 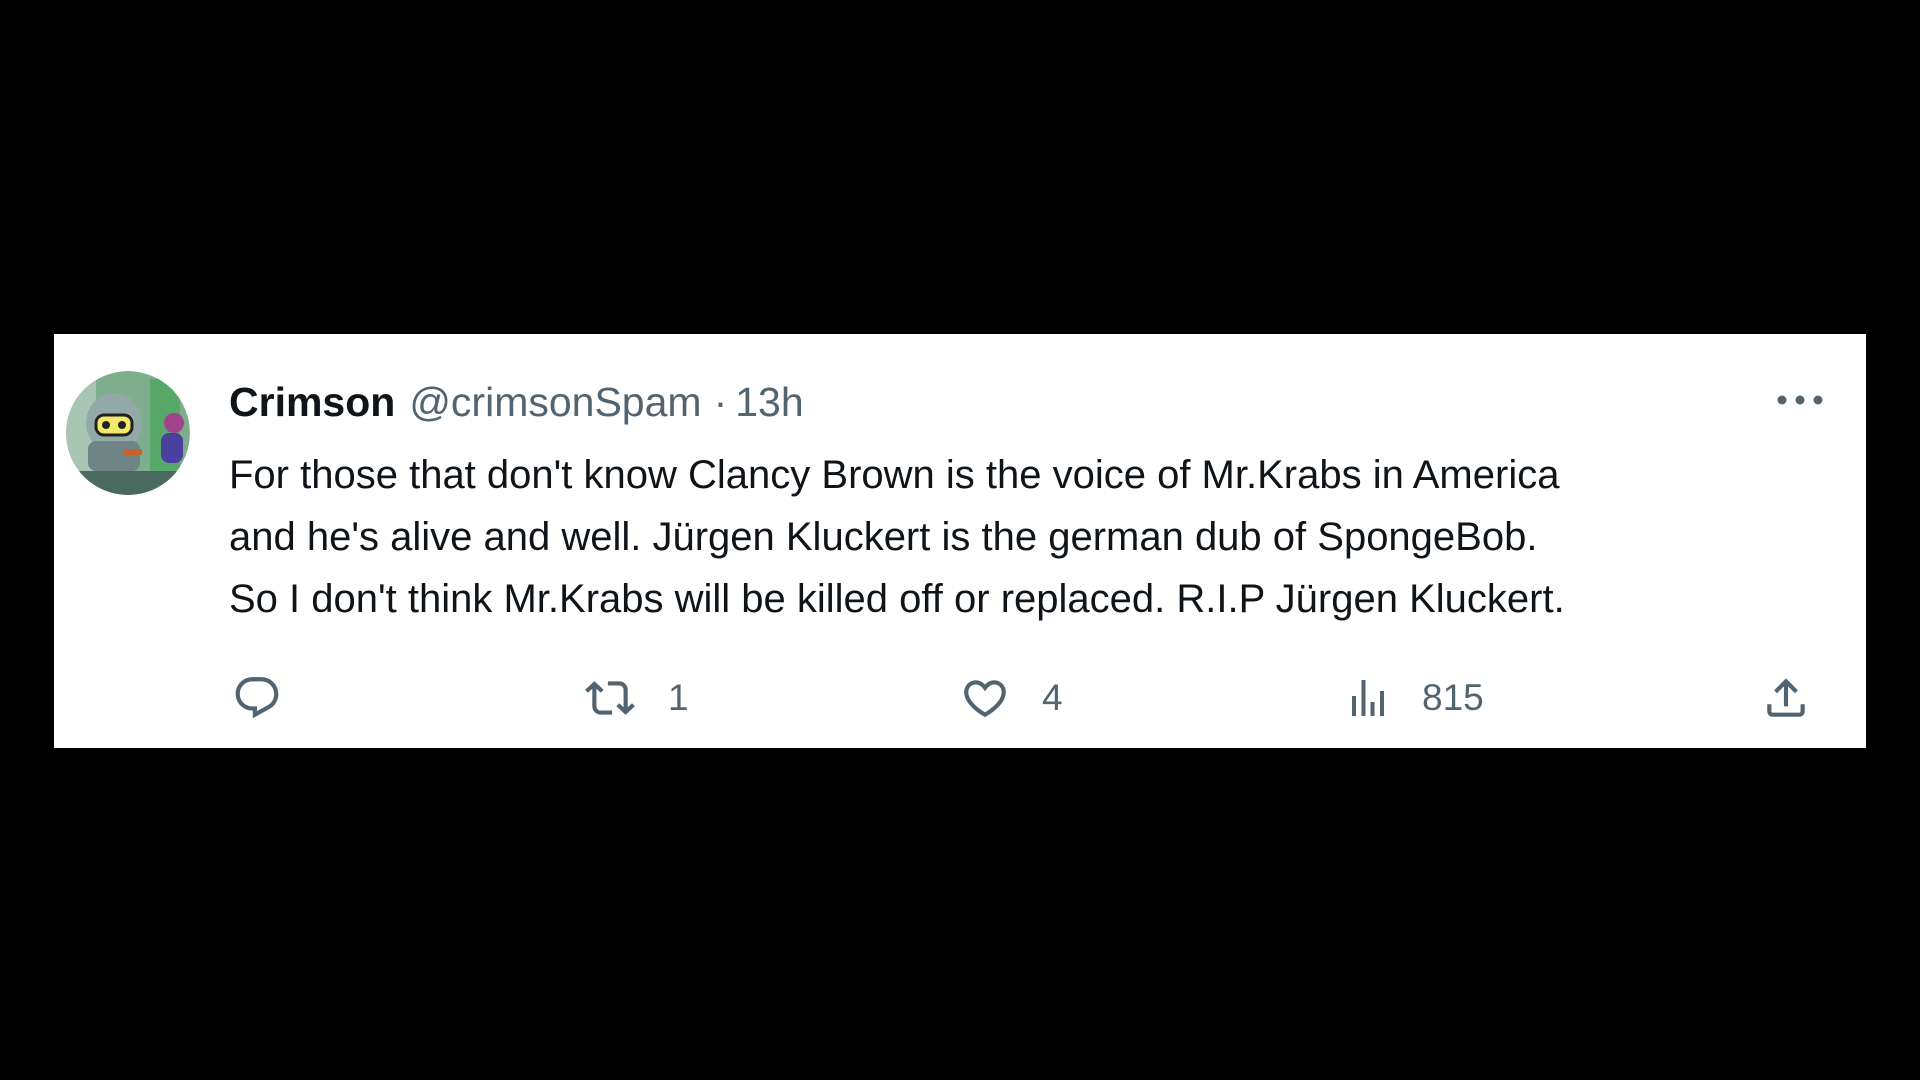 What do you see at coordinates (1414, 698) in the screenshot?
I see `views-button: 815` at bounding box center [1414, 698].